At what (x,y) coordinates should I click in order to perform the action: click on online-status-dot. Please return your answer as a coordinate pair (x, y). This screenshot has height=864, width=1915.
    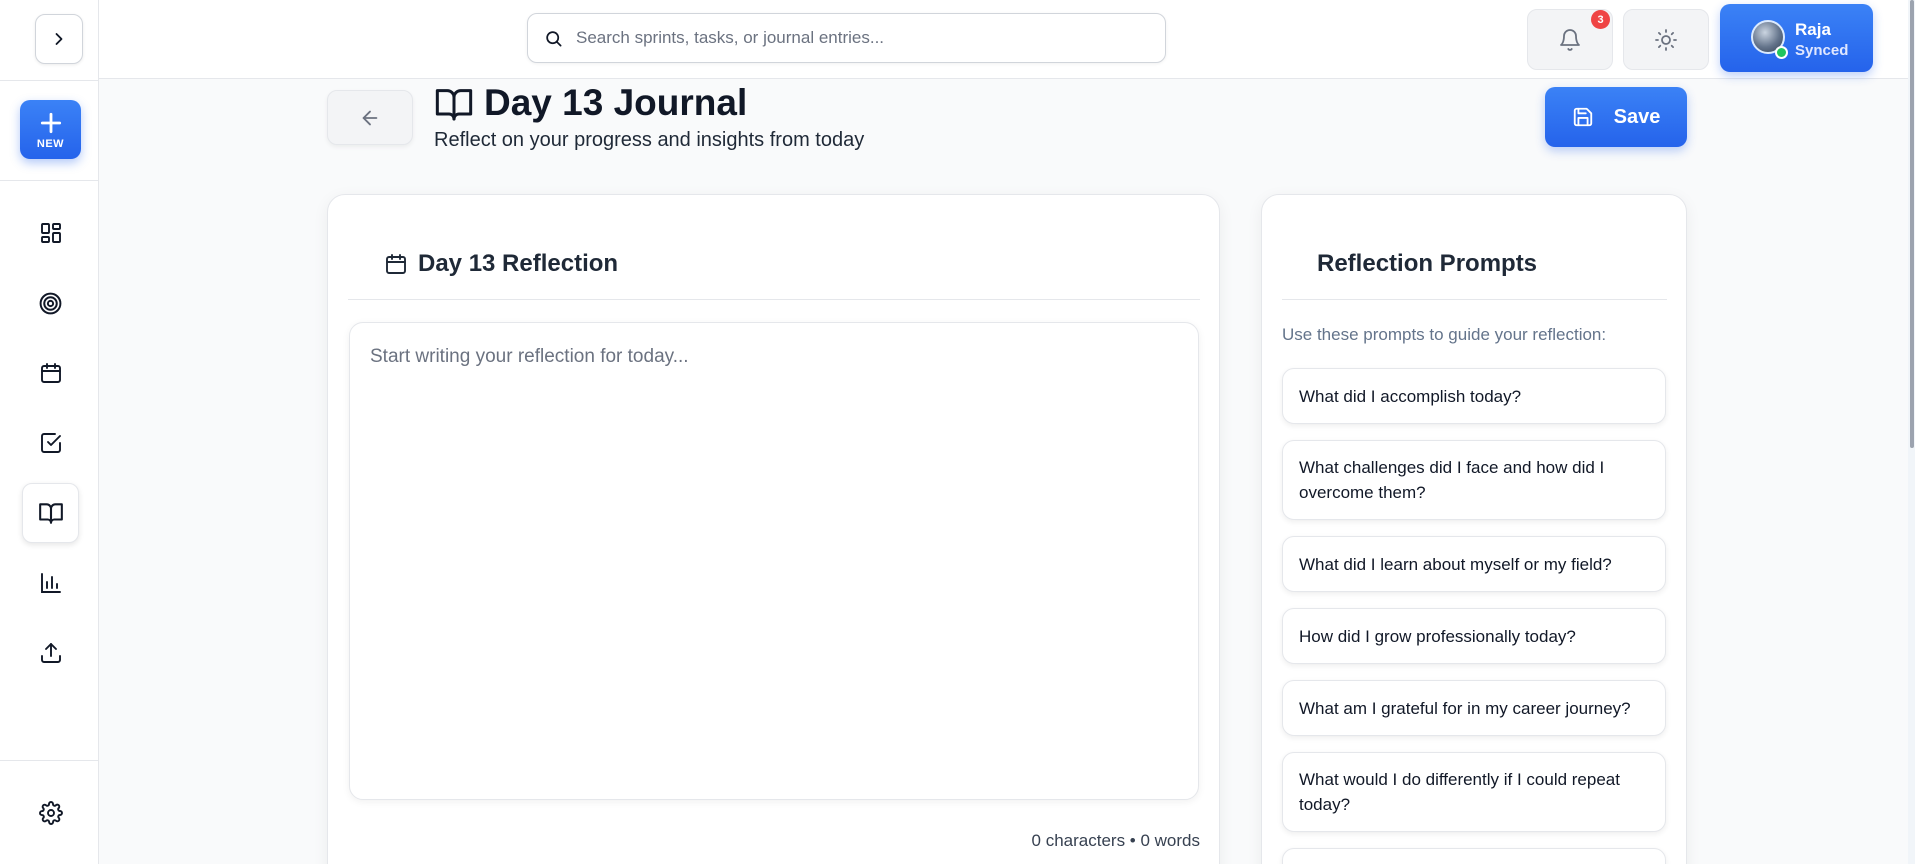
    Looking at the image, I should click on (1781, 52).